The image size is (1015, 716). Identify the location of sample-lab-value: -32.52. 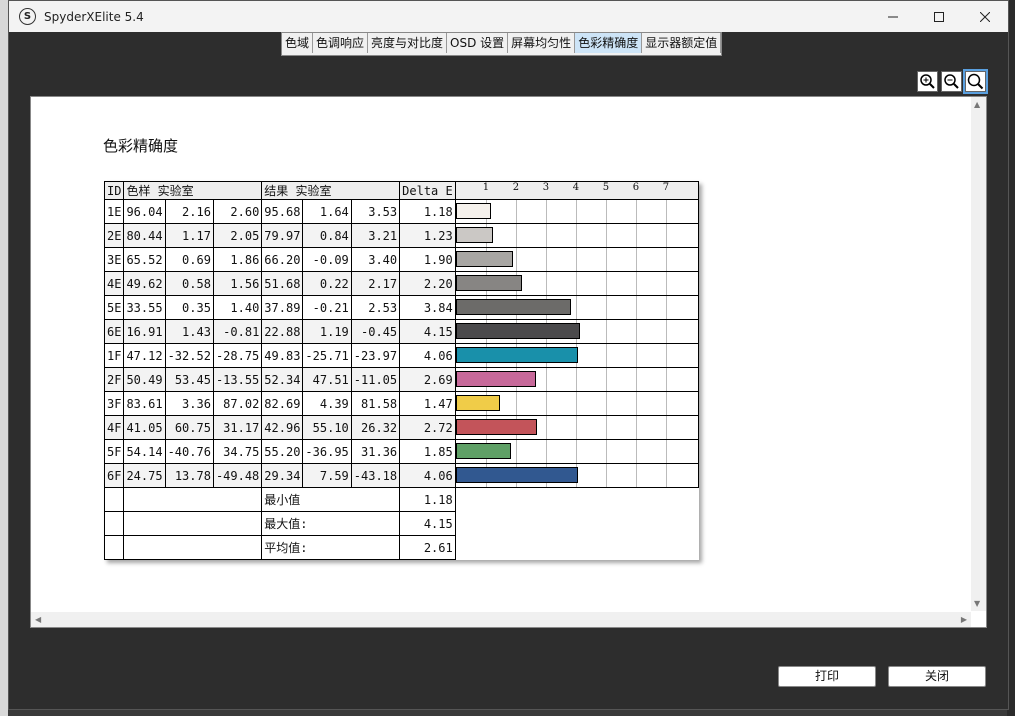
(189, 355).